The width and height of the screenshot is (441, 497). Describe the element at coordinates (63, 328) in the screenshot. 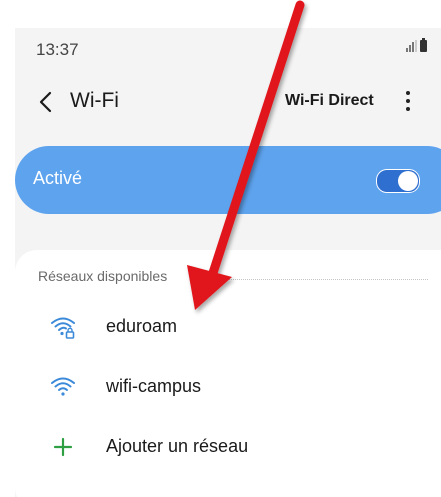

I see `wifi-secured-icon` at that location.